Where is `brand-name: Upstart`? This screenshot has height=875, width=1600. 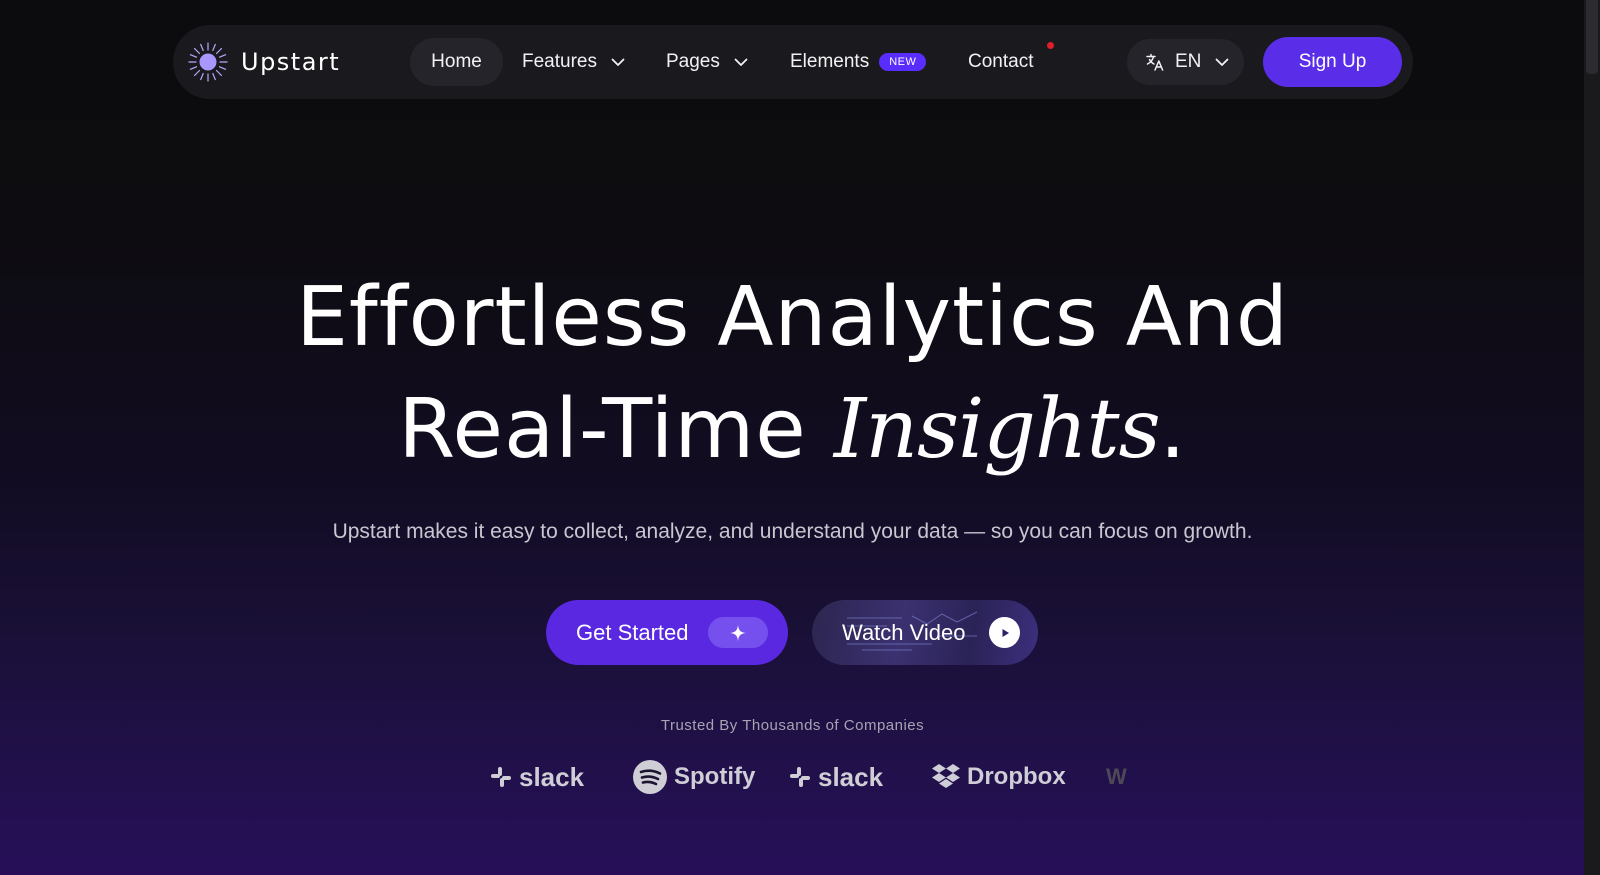
brand-name: Upstart is located at coordinates (291, 62).